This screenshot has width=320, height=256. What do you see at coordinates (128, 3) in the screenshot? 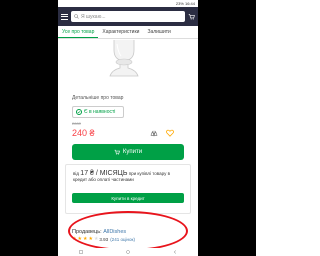
I see `status-bar: 23% 16:44` at bounding box center [128, 3].